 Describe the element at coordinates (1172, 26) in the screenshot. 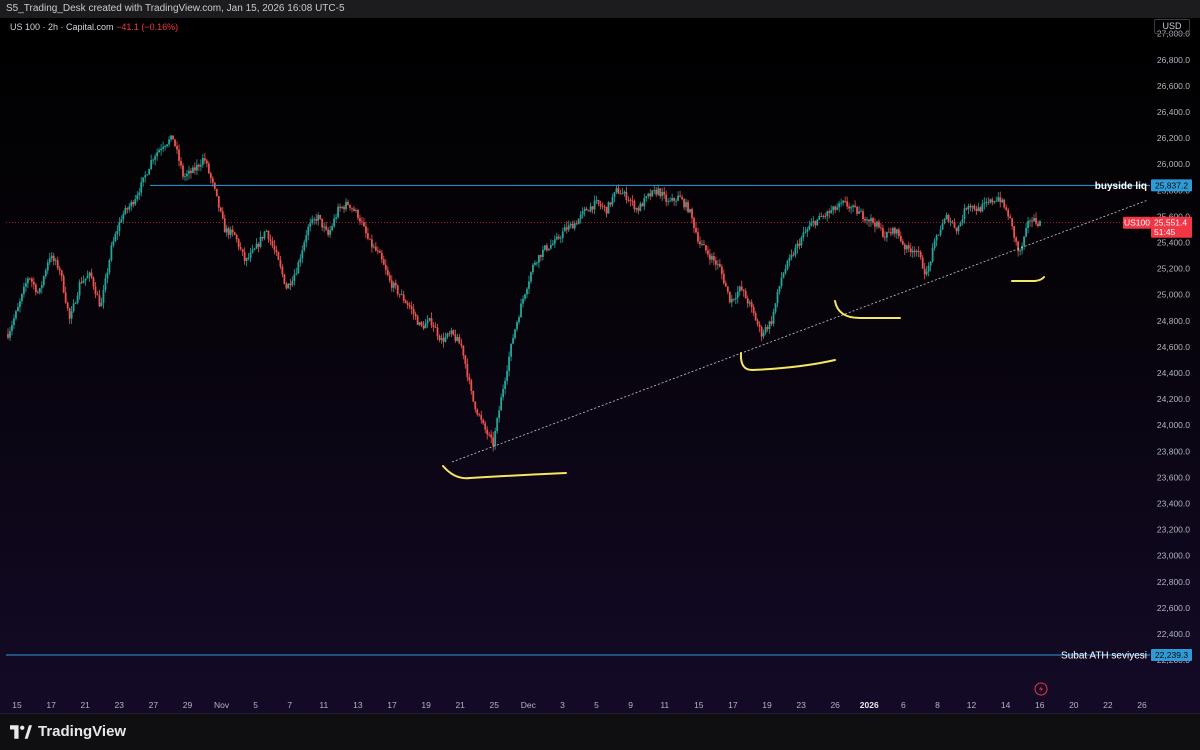

I see `currency-button: USD` at that location.